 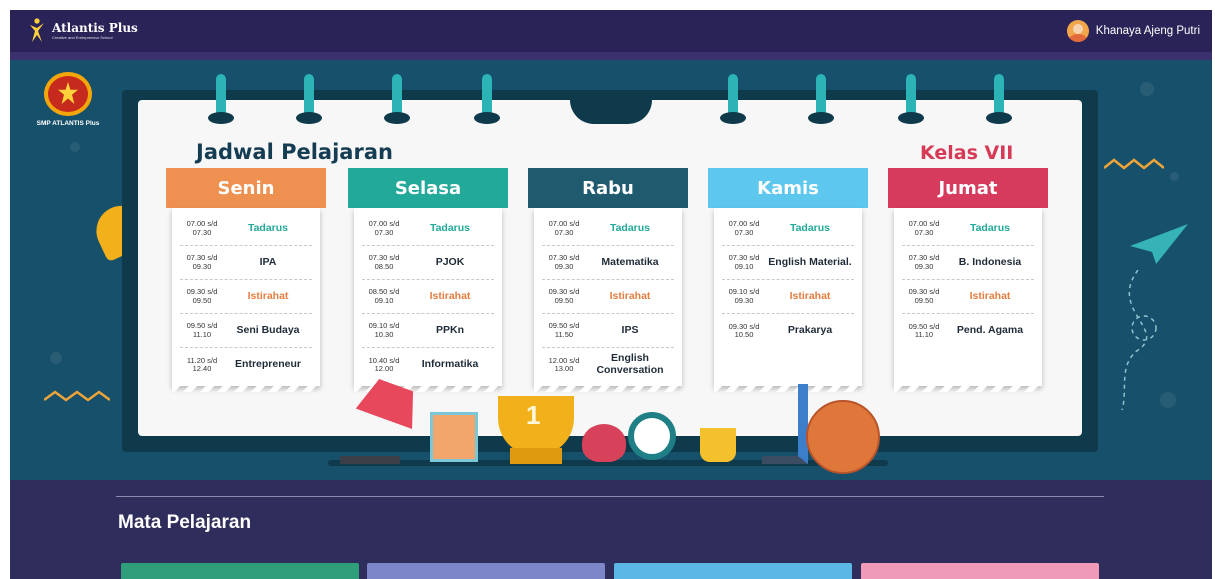 I want to click on slot-time: 08.50 s/d 09.10, so click(x=384, y=296).